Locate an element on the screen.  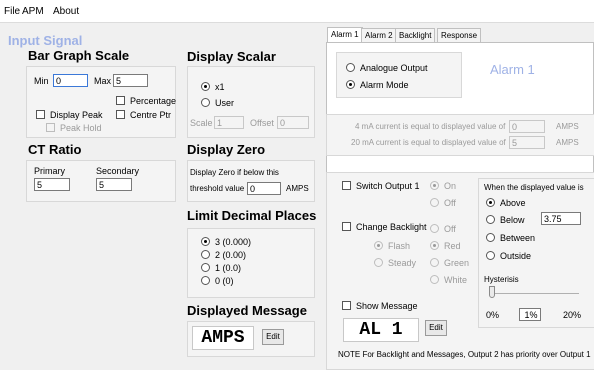
switch-on-label: On is located at coordinates (450, 186).